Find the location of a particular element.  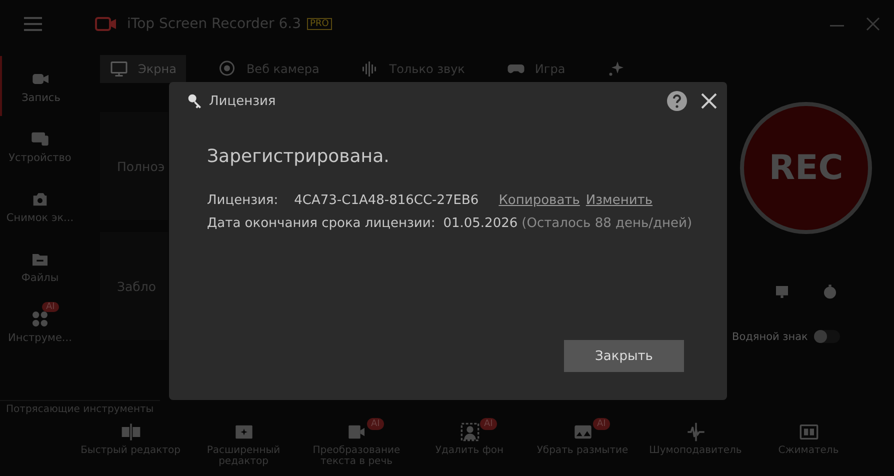

sidebar-label: Запись is located at coordinates (41, 98).